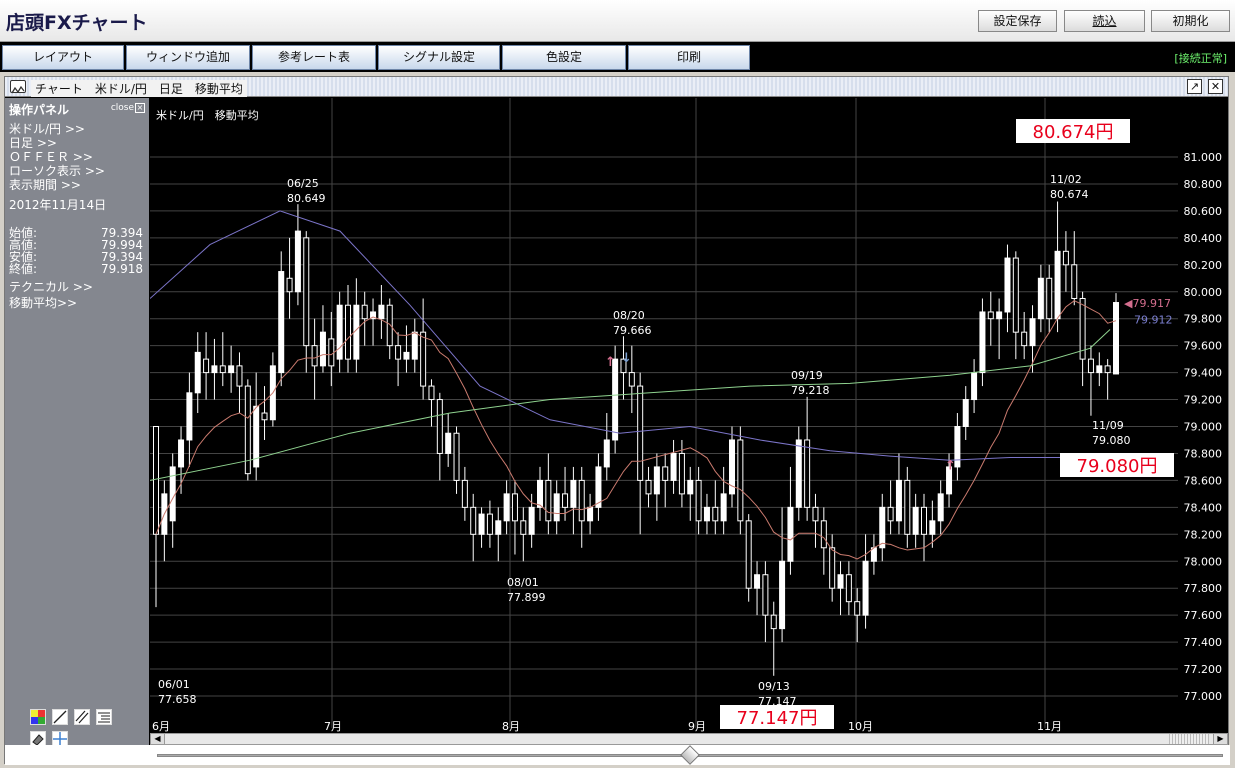 The width and height of the screenshot is (1235, 768). What do you see at coordinates (1194, 86) in the screenshot?
I see `popout-icon: ↗` at bounding box center [1194, 86].